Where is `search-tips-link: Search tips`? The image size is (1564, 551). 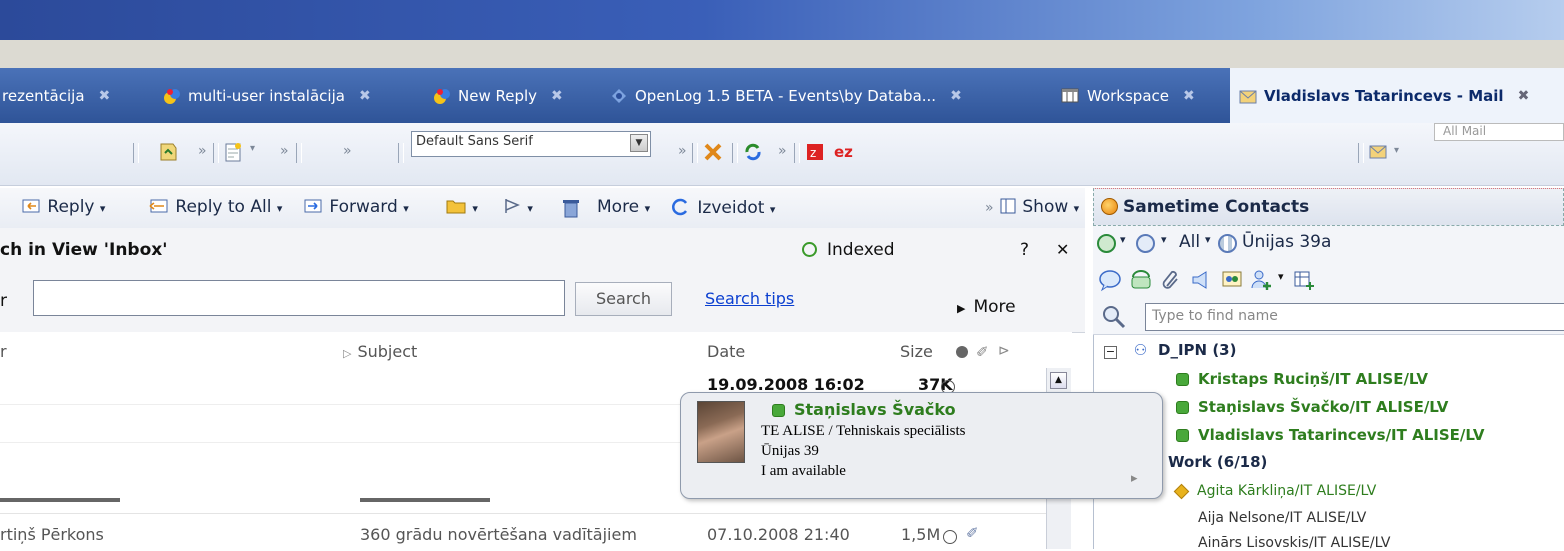
search-tips-link: Search tips is located at coordinates (749, 298).